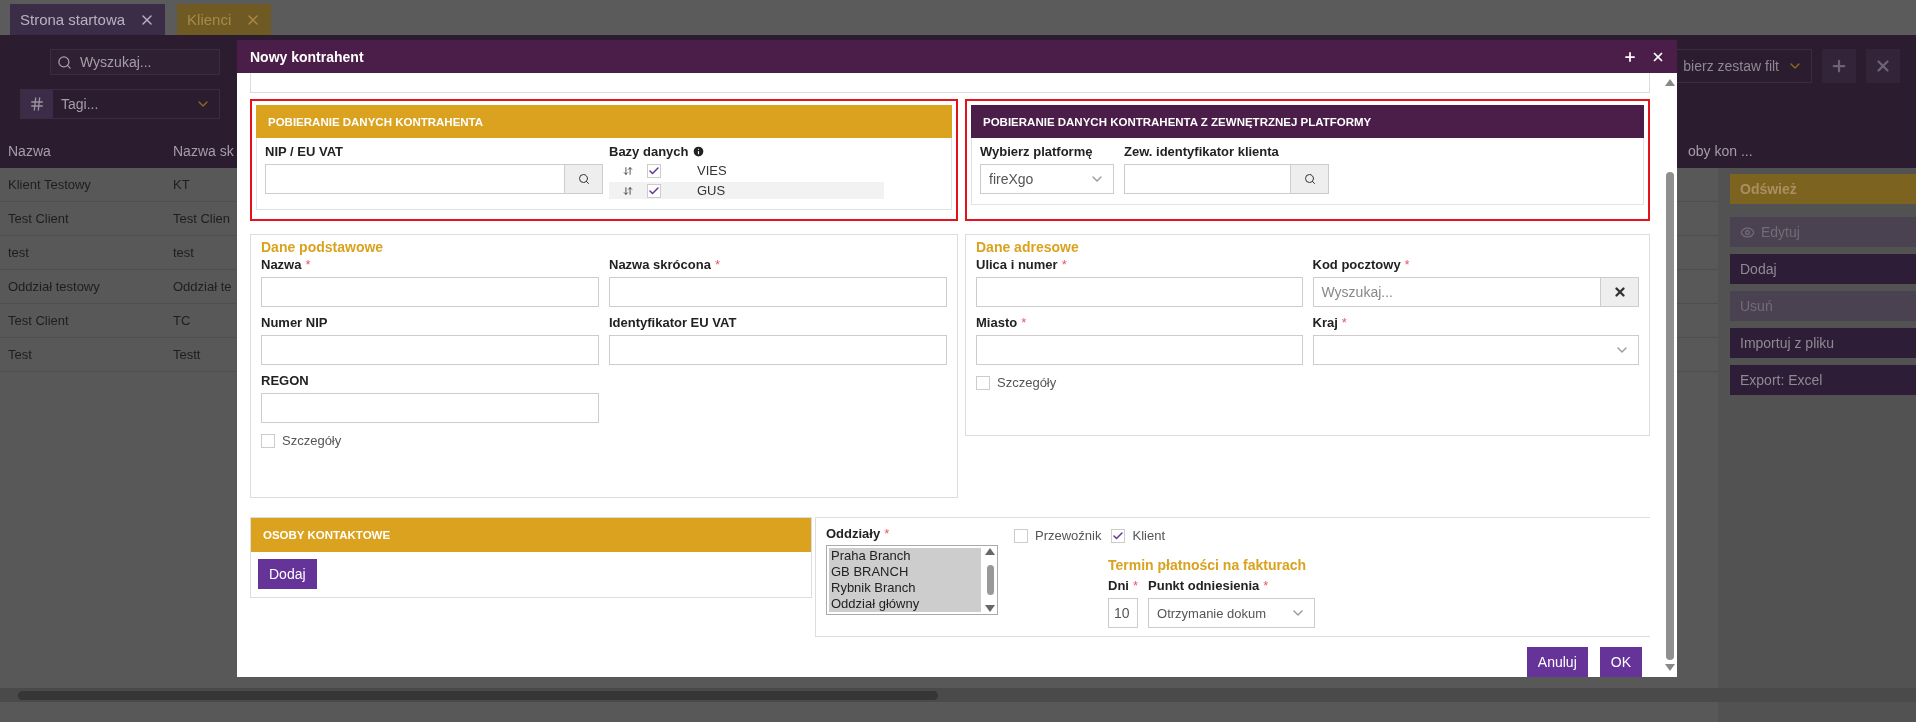 This screenshot has width=1916, height=722. Describe the element at coordinates (699, 151) in the screenshot. I see `info-icon` at that location.